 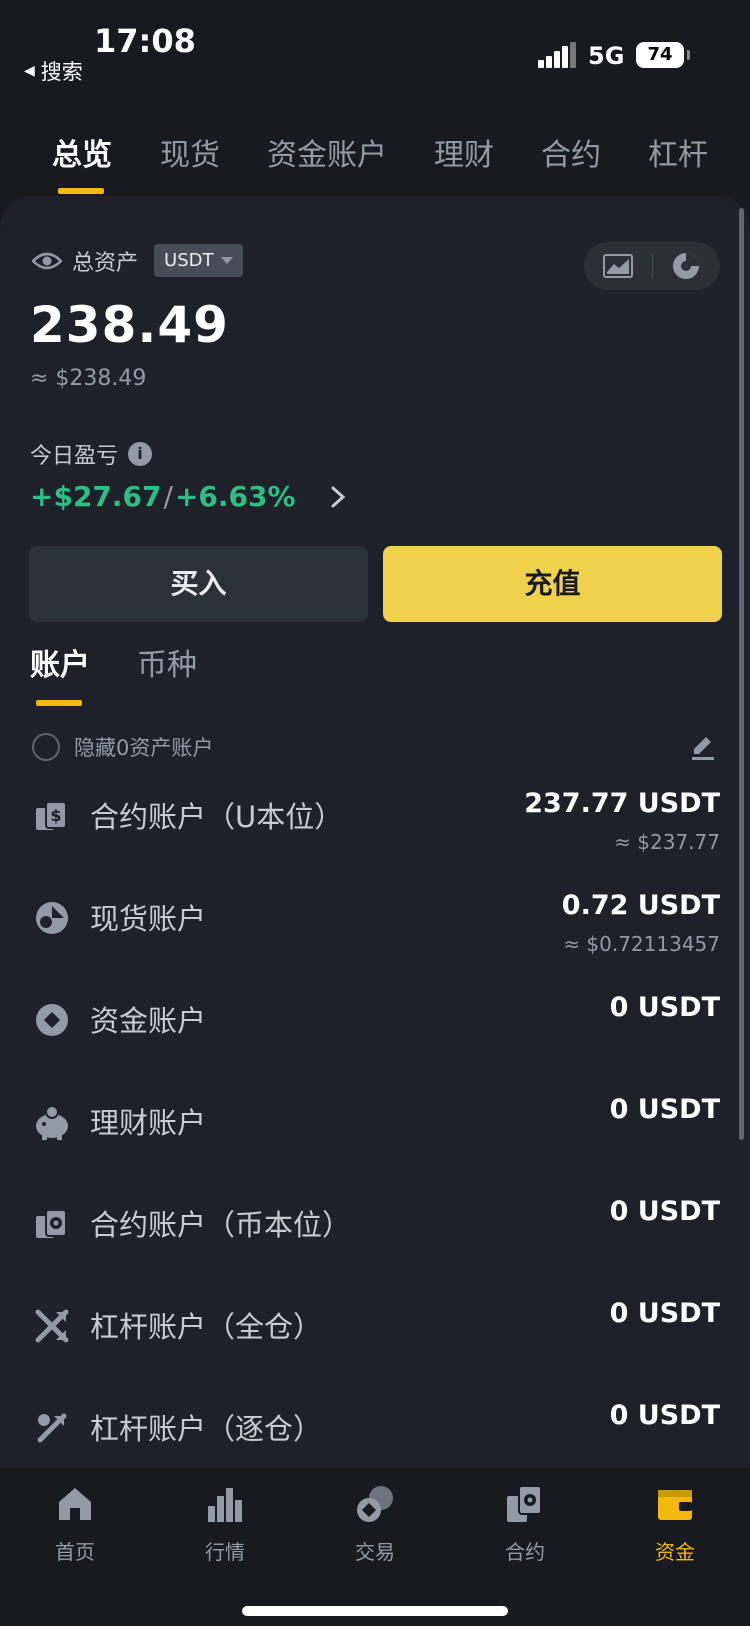 I want to click on tab-margin: 杠杆, so click(x=678, y=152).